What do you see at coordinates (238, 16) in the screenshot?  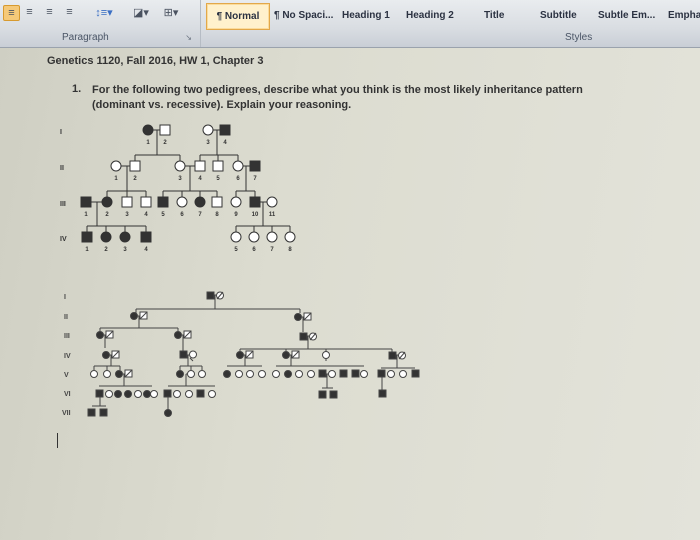 I see `style-normal: ¶ Normal` at bounding box center [238, 16].